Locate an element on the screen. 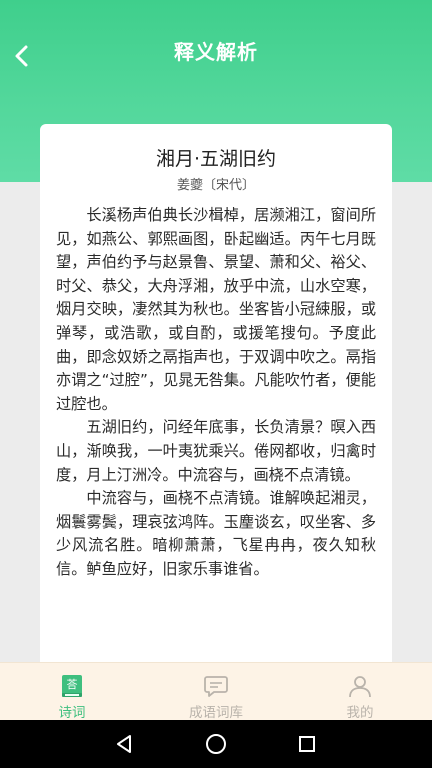  circle-home-icon is located at coordinates (215, 744).